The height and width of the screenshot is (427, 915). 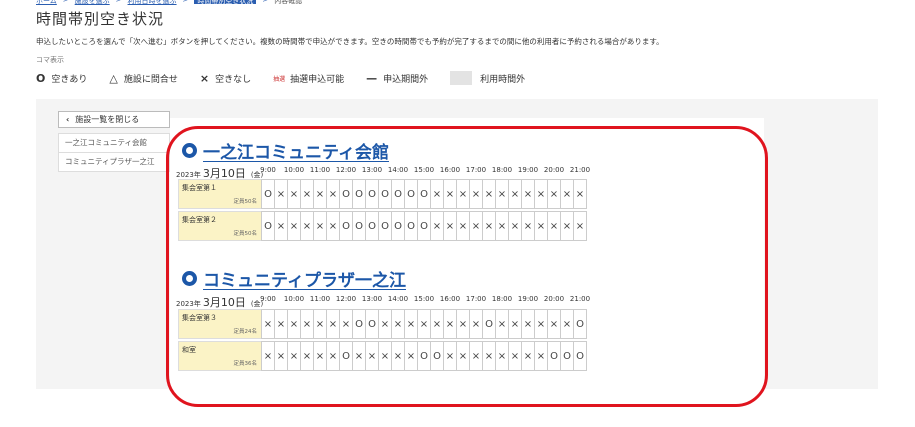 I want to click on facility-title: コミュニティプラザ一之江, so click(x=294, y=278).